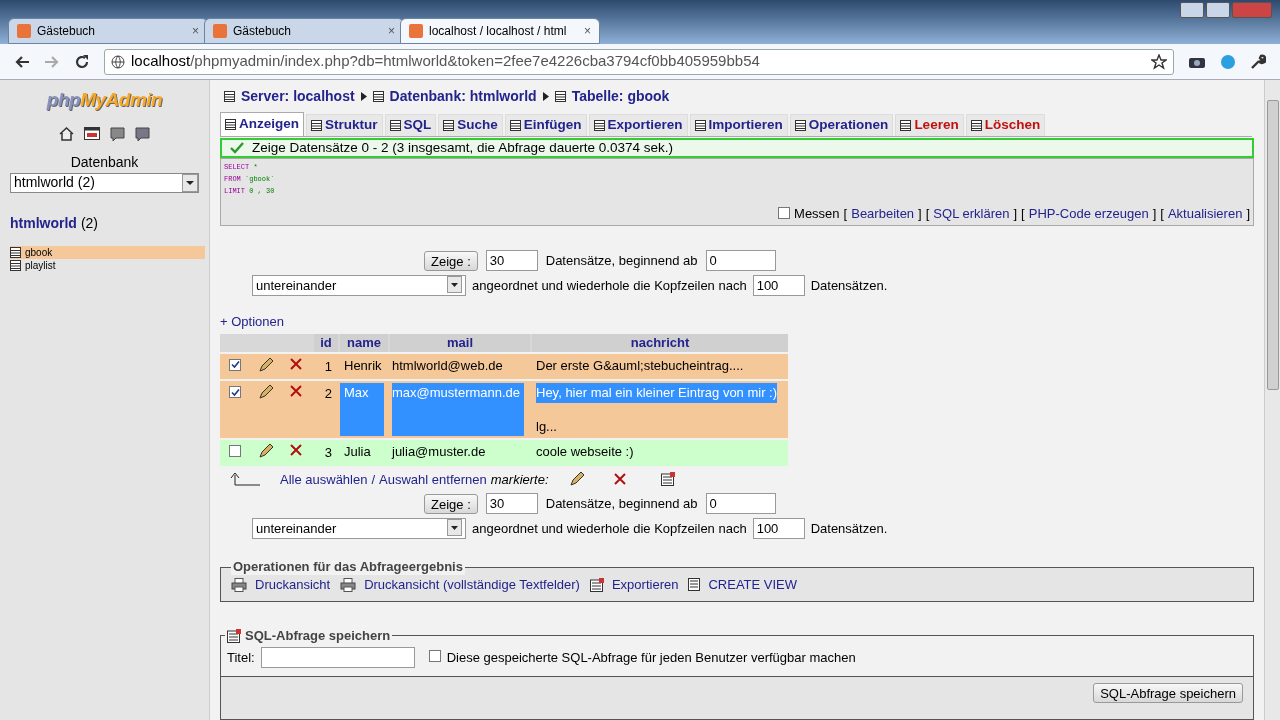 This screenshot has height=720, width=1280. Describe the element at coordinates (738, 125) in the screenshot. I see `nav-tab: Importieren` at that location.